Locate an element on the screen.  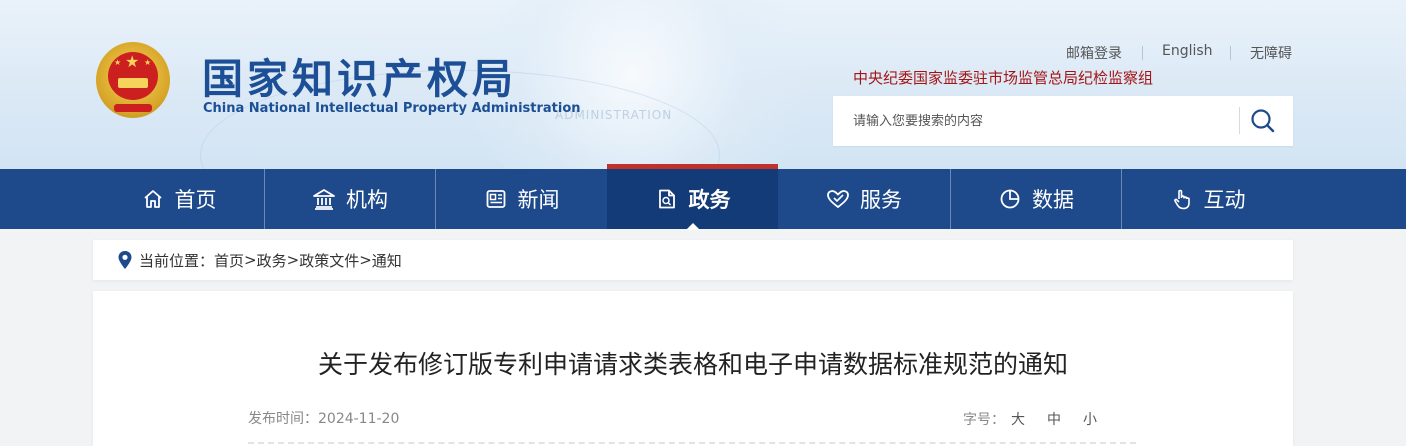
nav-item-label: 首页 is located at coordinates (195, 200).